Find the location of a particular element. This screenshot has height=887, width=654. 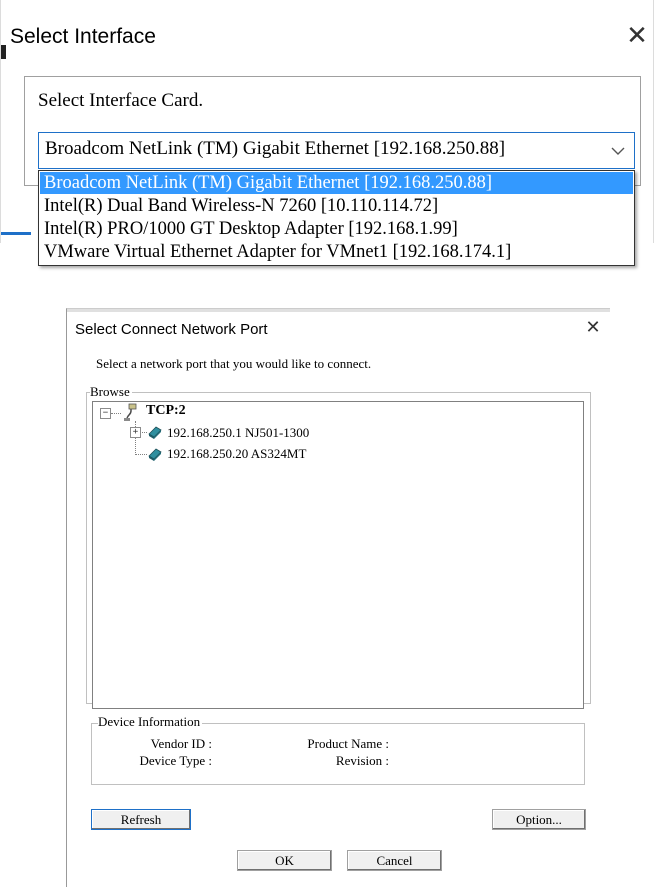

tree-device-item: 192.168.250.1 NJ501-1300 is located at coordinates (238, 433).